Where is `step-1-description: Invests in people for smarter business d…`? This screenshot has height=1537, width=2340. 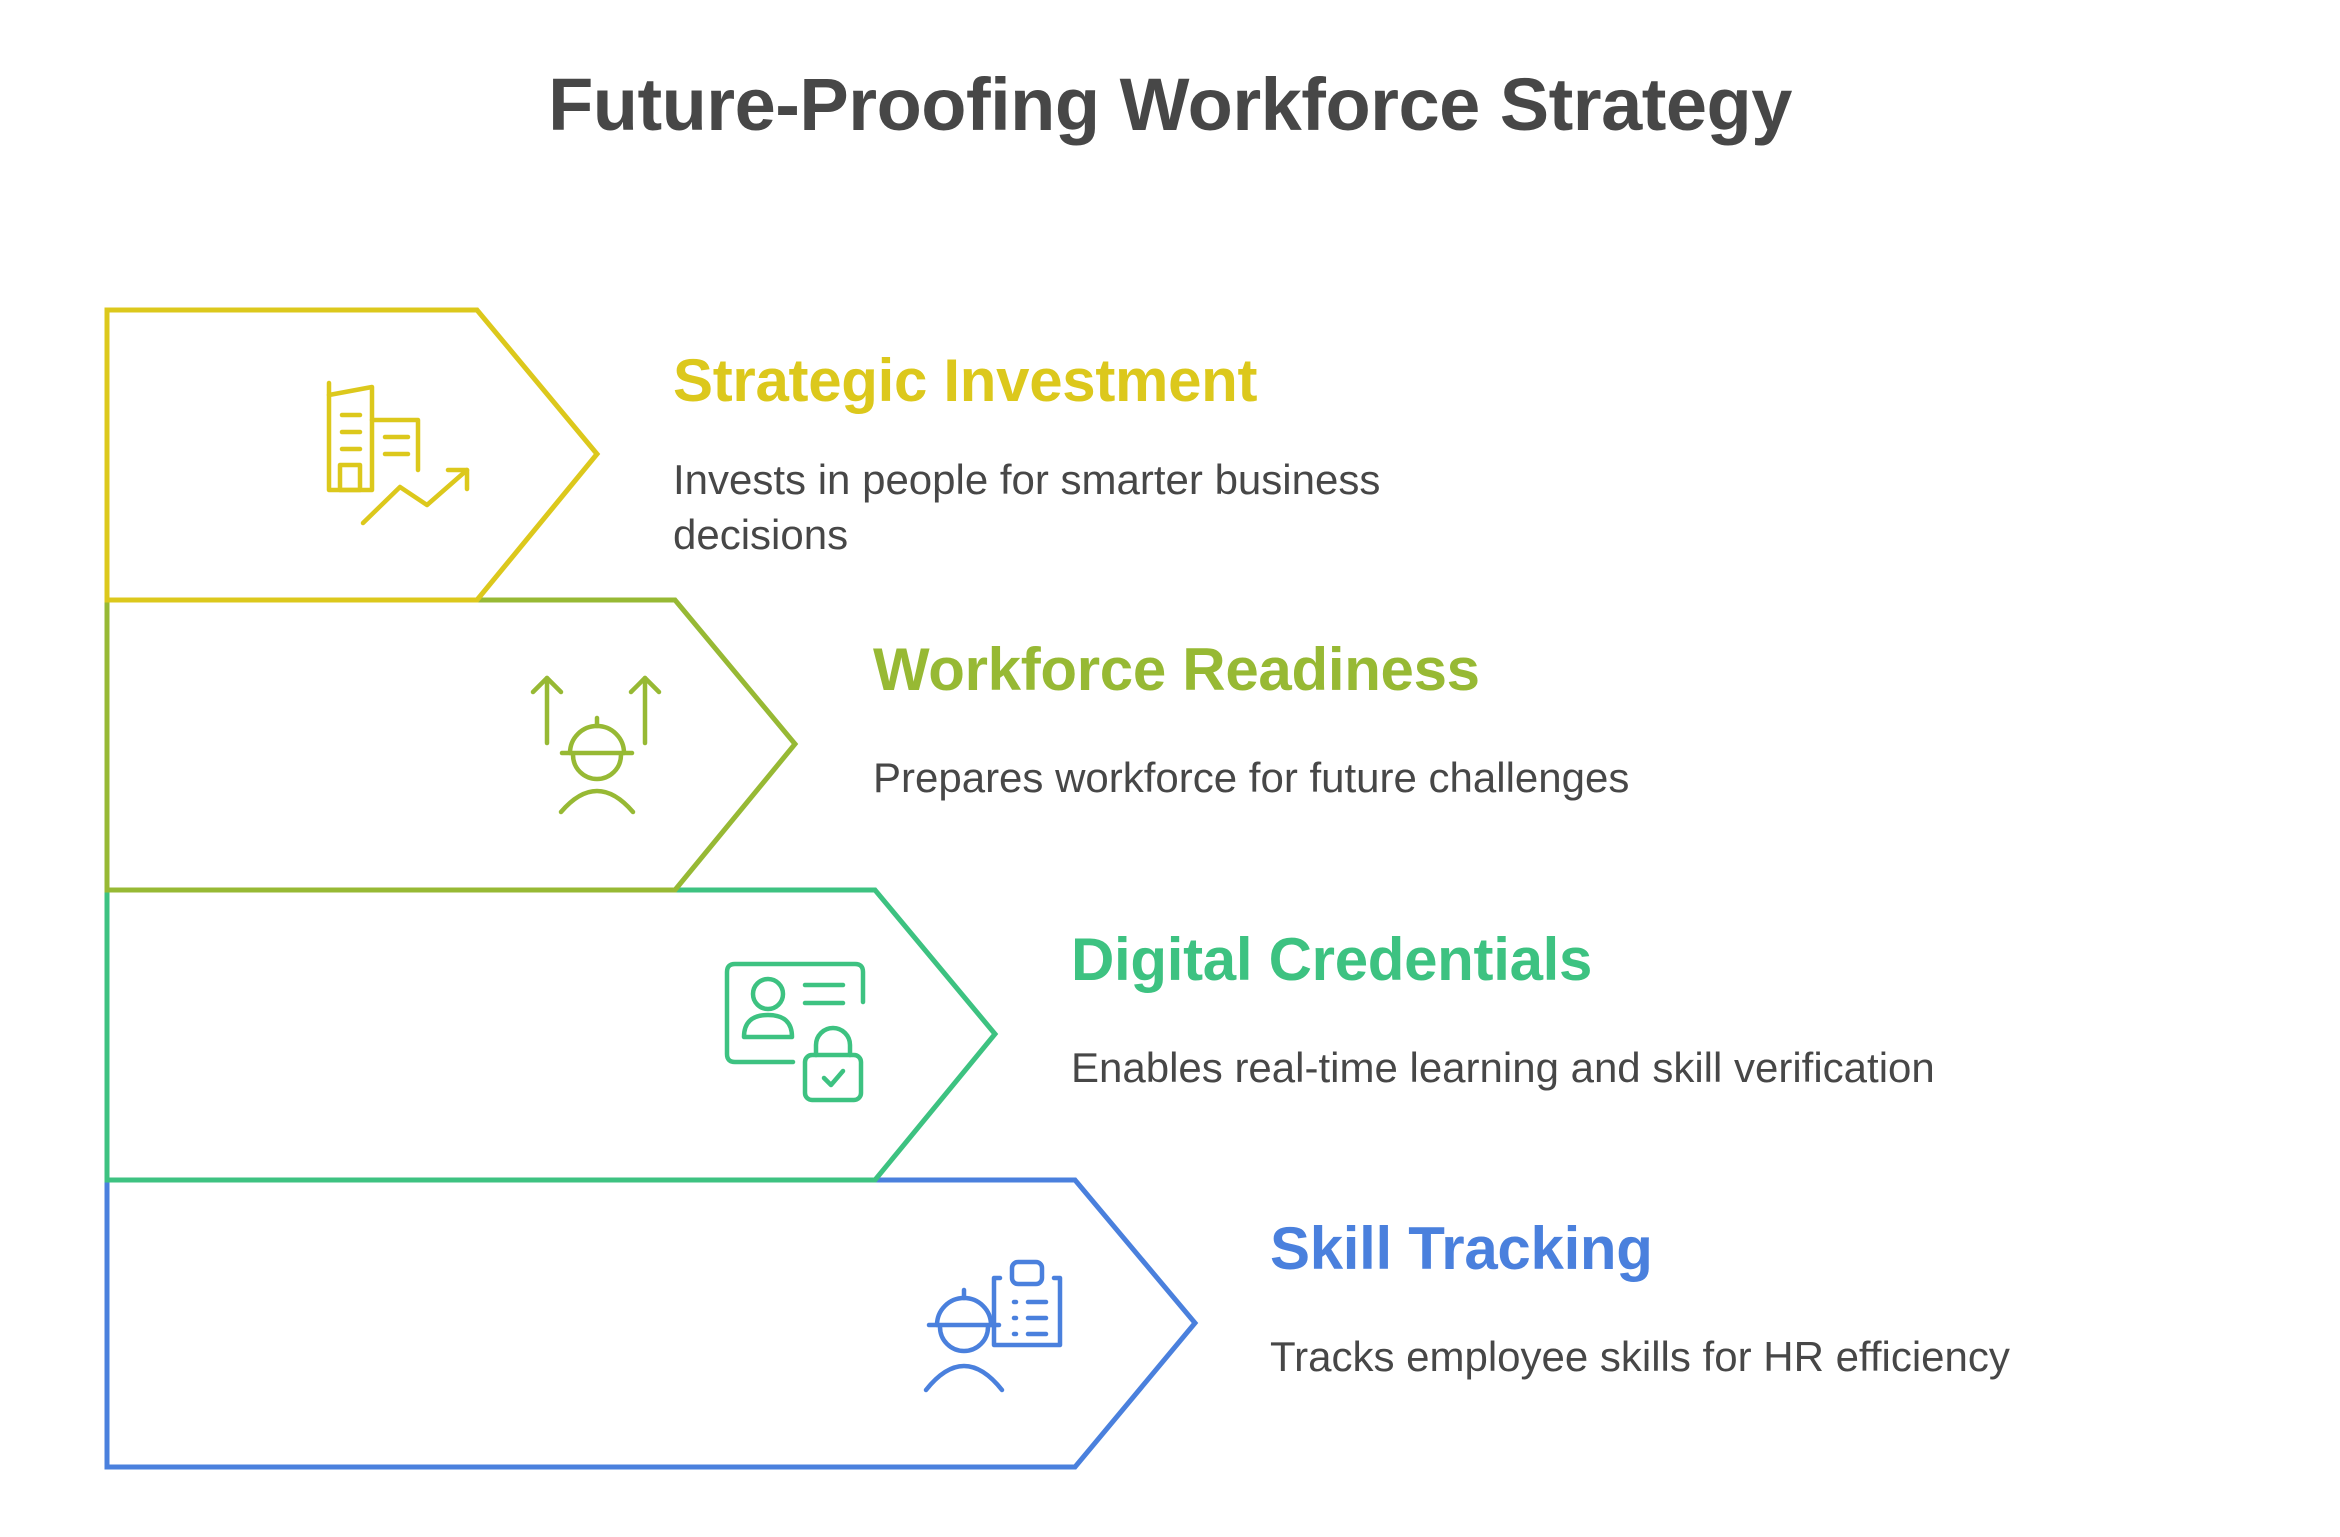
step-1-description: Invests in people for smarter business d… is located at coordinates (1027, 507).